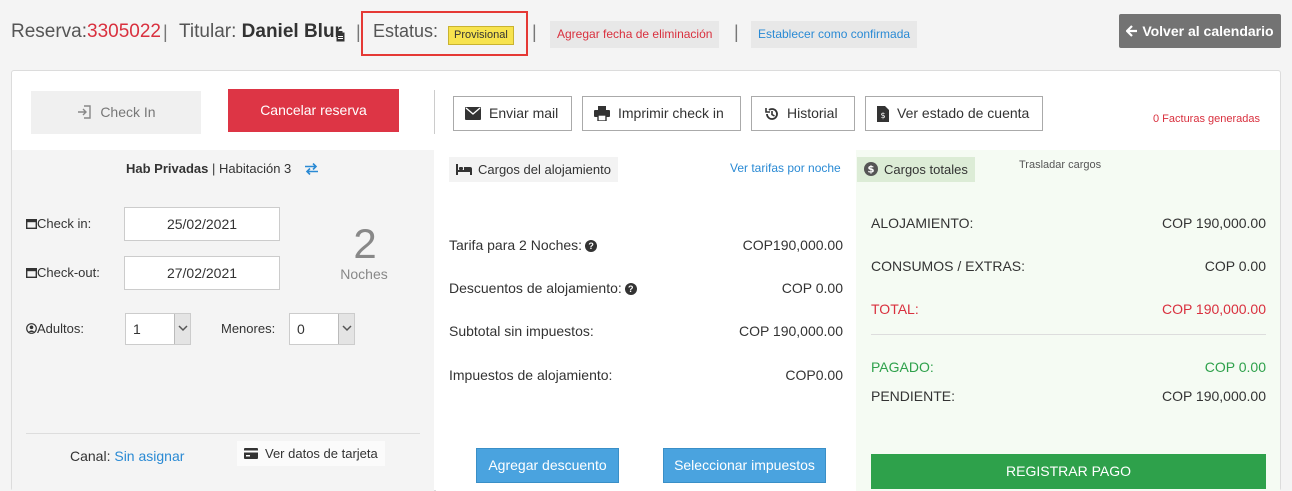 The height and width of the screenshot is (491, 1292). Describe the element at coordinates (954, 113) in the screenshot. I see `account-status-button: $ Ver estado de cuenta` at that location.